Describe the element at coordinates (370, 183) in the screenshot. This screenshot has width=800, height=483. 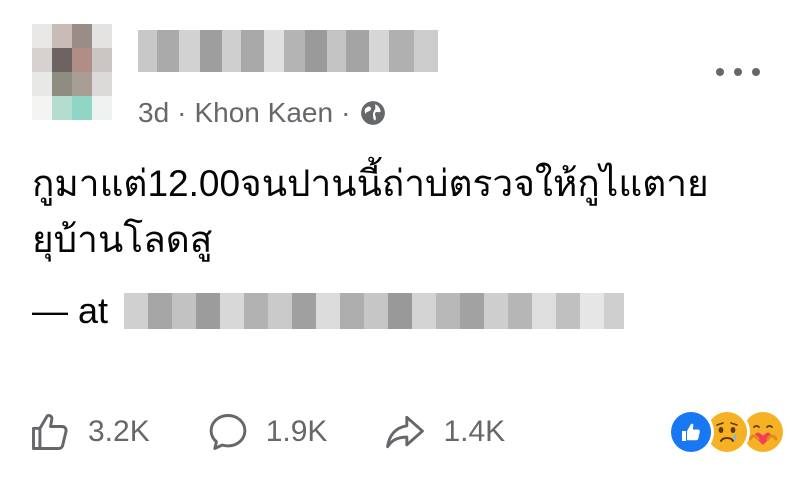
I see `post-text-line: กูมาแต่12.00จนปานนี้ถ่าบ่ตรวจให้กูไแตาย` at that location.